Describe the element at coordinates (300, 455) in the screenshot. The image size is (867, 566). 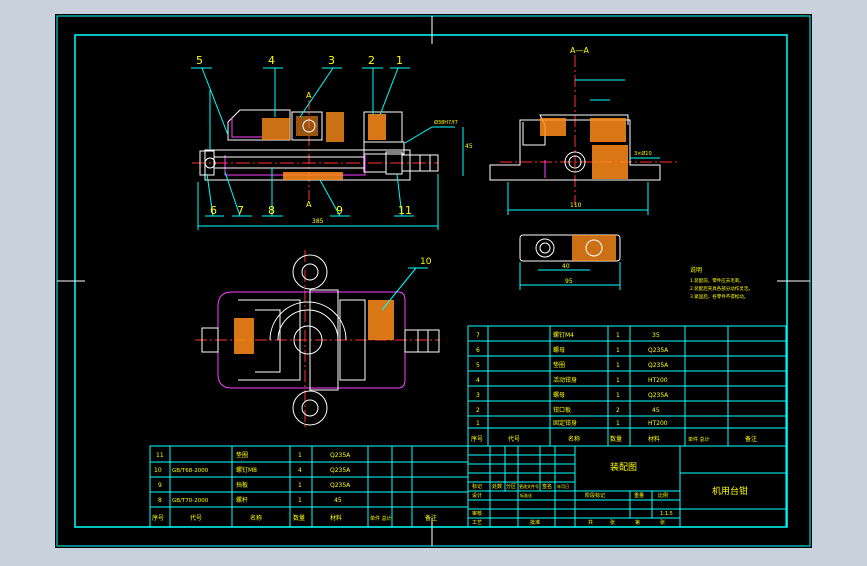
I see `pl-qty-0: 1` at that location.